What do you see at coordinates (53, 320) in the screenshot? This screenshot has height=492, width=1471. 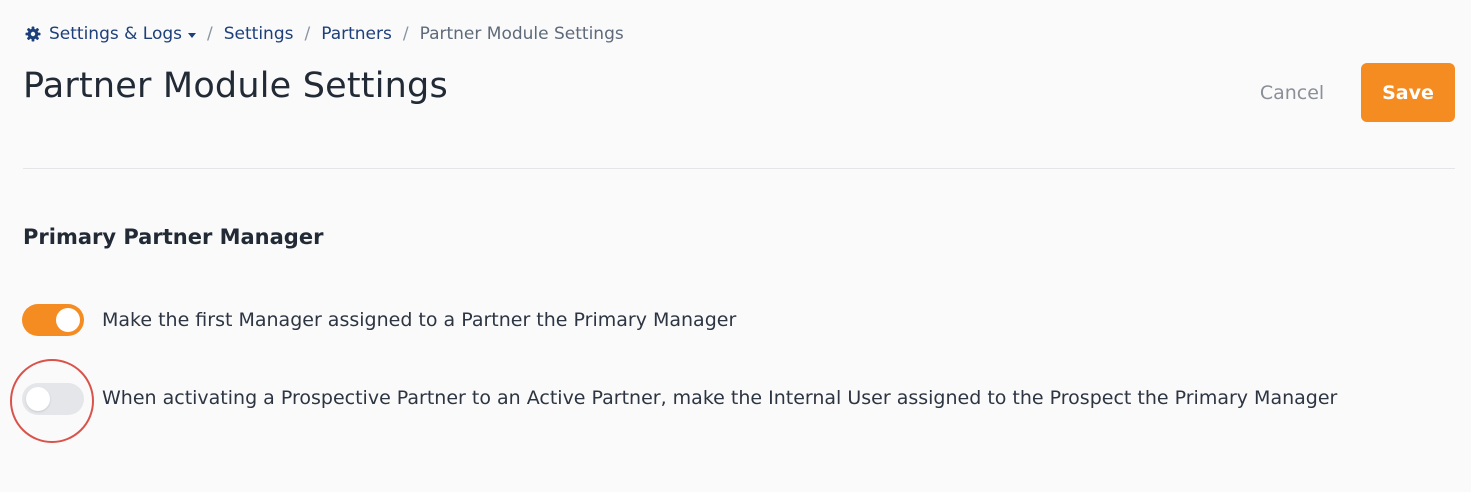 I see `first-manager-primary-toggle` at bounding box center [53, 320].